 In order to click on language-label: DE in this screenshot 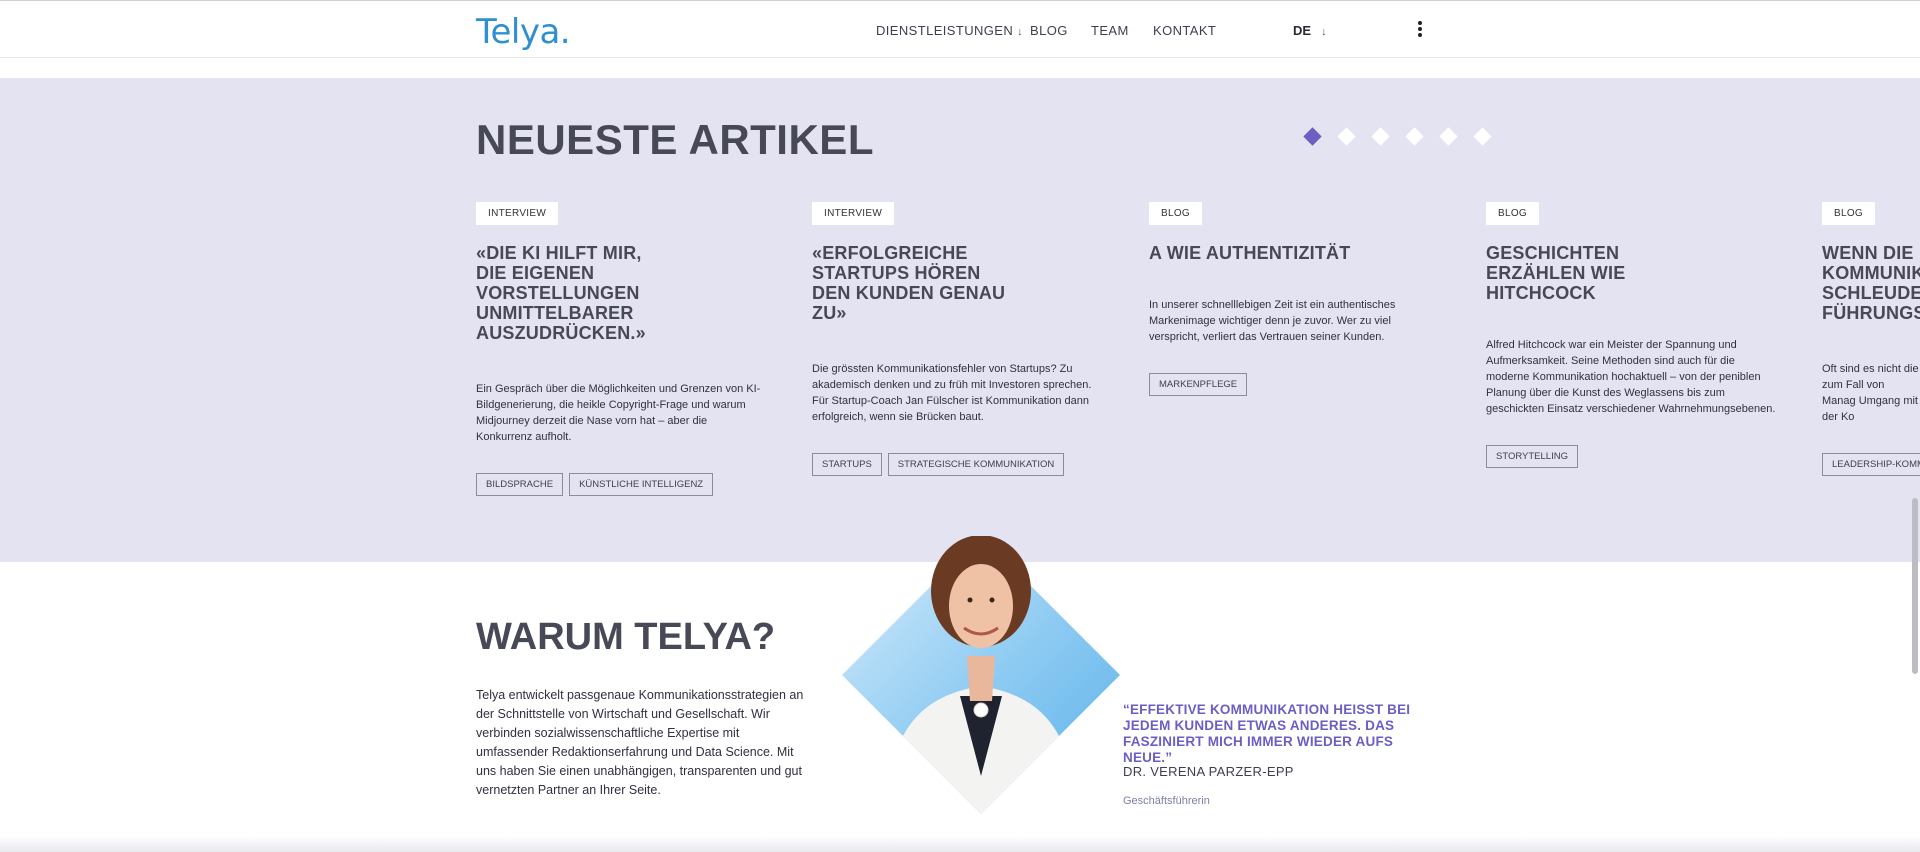, I will do `click(1302, 30)`.